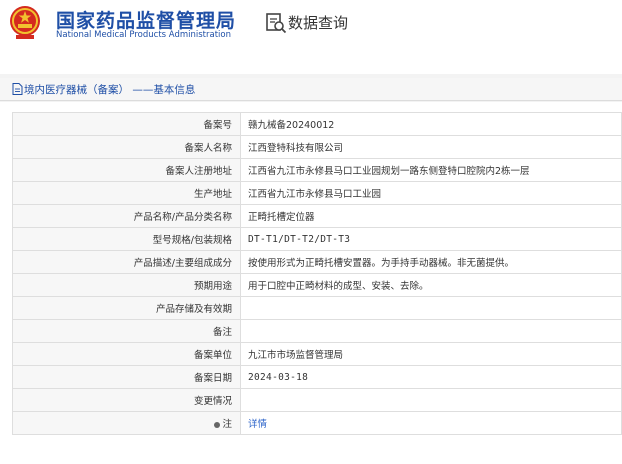 This screenshot has width=622, height=464. What do you see at coordinates (143, 35) in the screenshot?
I see `site-subtitle: National Medical Products Administration` at bounding box center [143, 35].